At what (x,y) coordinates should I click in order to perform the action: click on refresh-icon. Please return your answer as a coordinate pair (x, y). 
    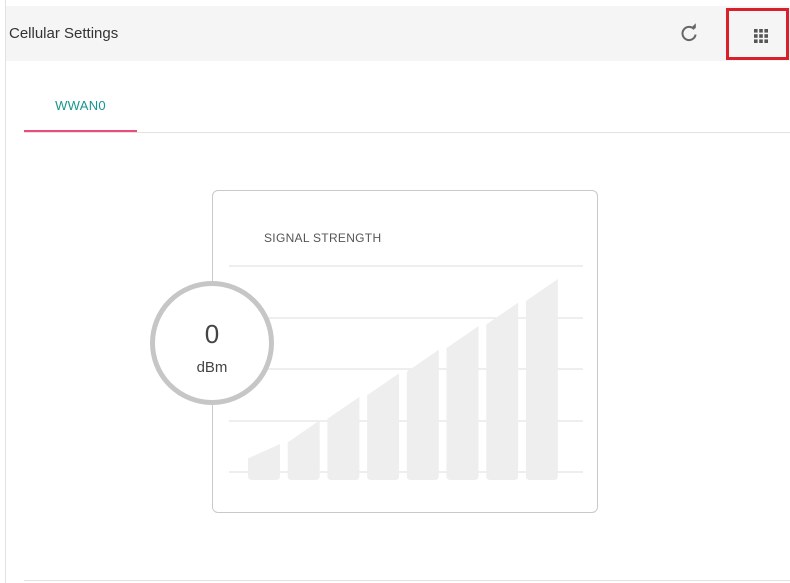
    Looking at the image, I should click on (689, 32).